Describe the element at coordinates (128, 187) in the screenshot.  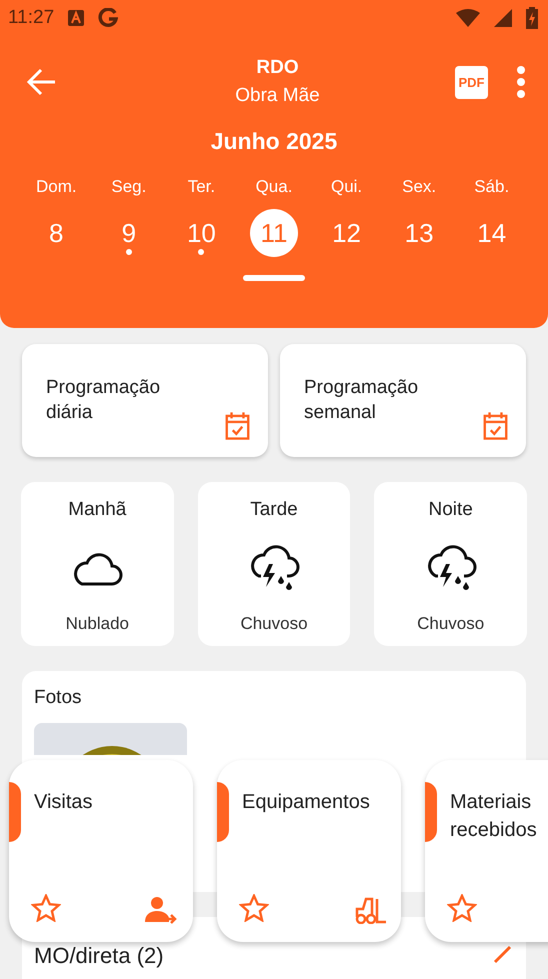
I see `weekday-label: Seg.` at that location.